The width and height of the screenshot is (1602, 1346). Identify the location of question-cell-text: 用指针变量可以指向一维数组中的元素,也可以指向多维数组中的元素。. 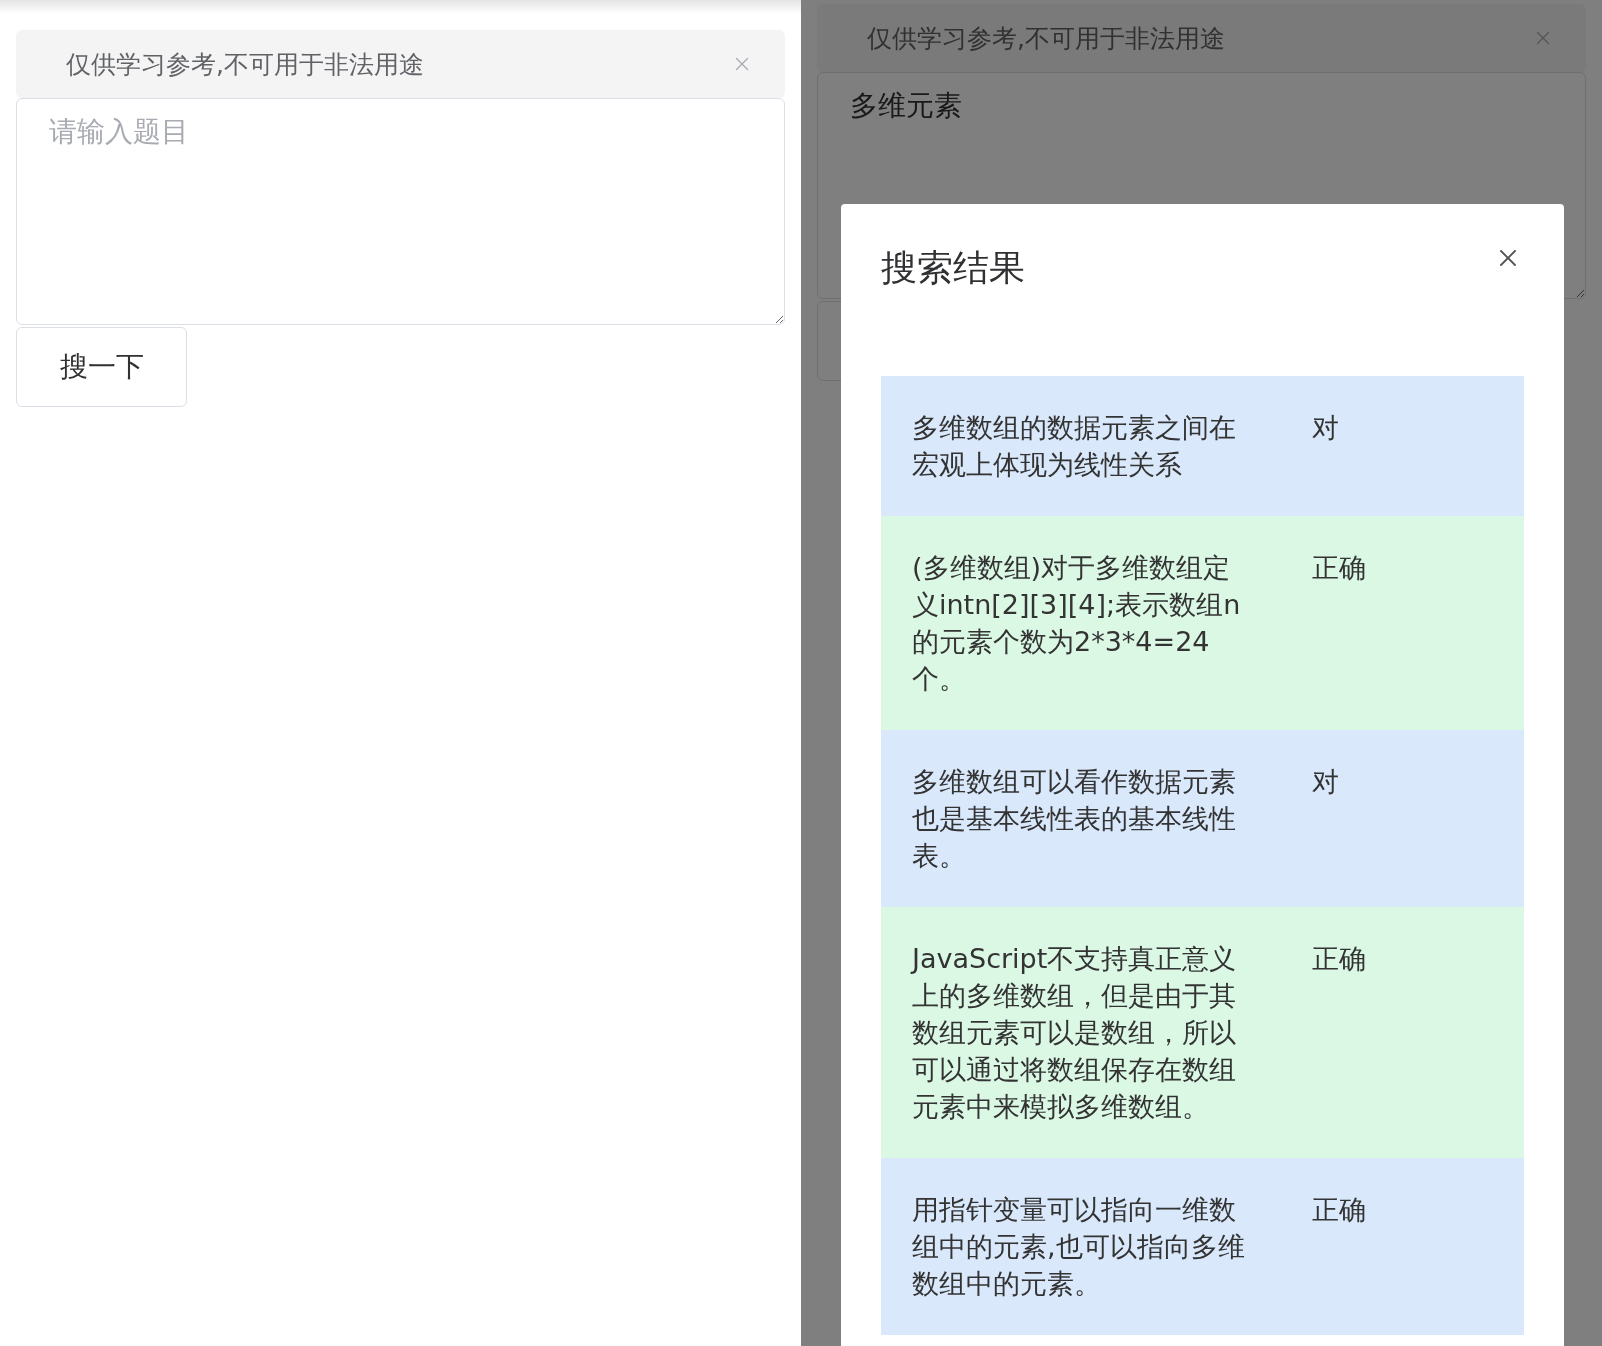
(1079, 1247).